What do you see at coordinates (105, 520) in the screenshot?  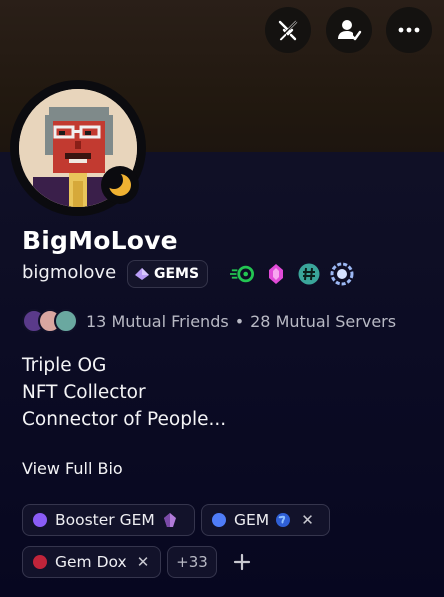 I see `role-label: Booster GEM` at bounding box center [105, 520].